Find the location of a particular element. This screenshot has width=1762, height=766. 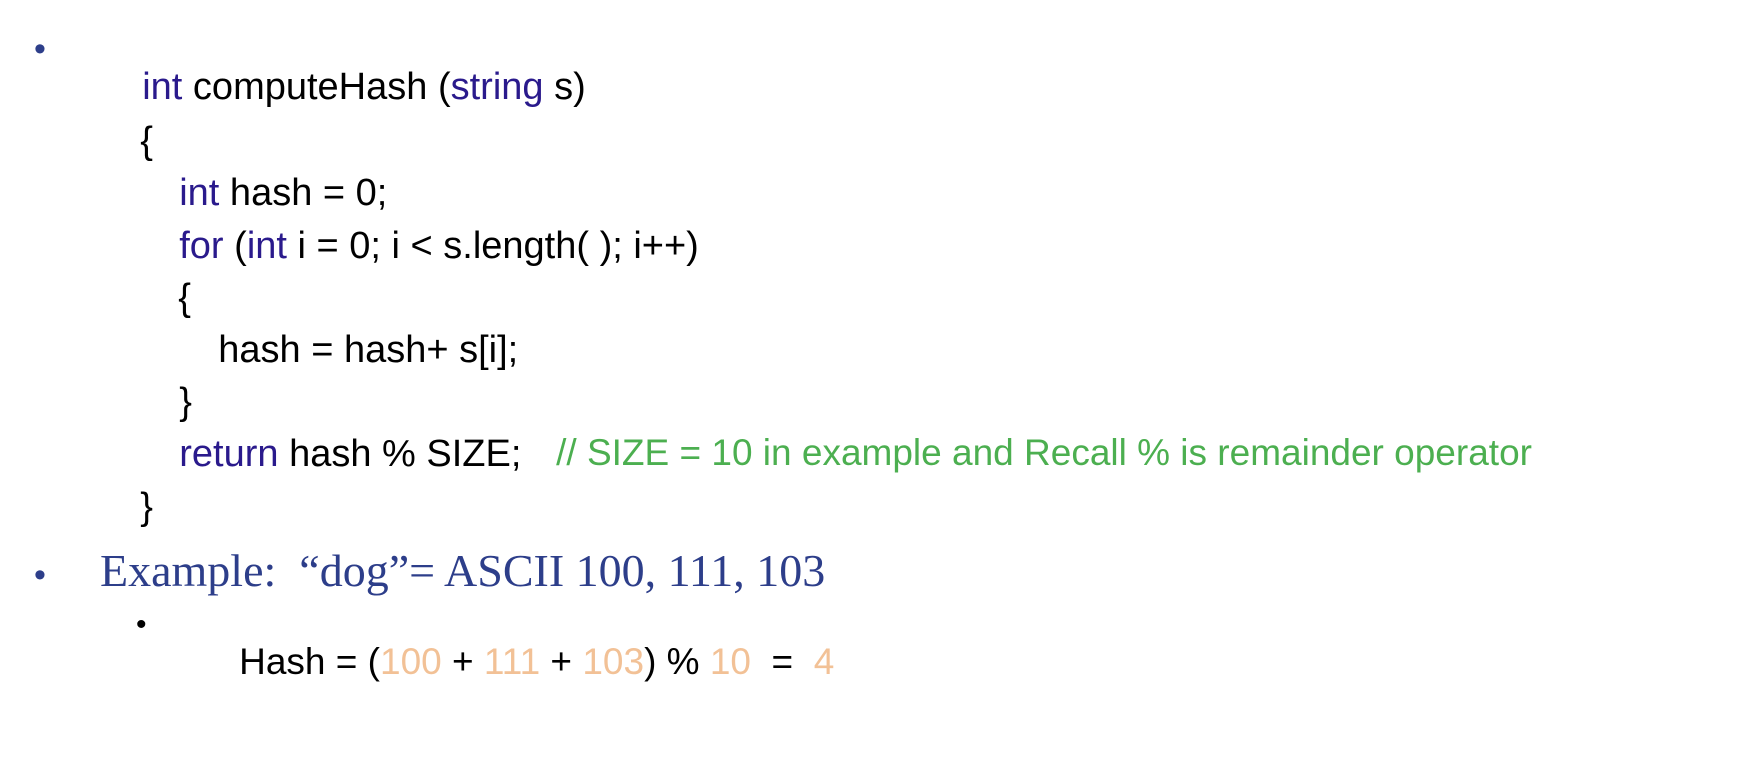

ascii-value-o: 111 is located at coordinates (512, 661).